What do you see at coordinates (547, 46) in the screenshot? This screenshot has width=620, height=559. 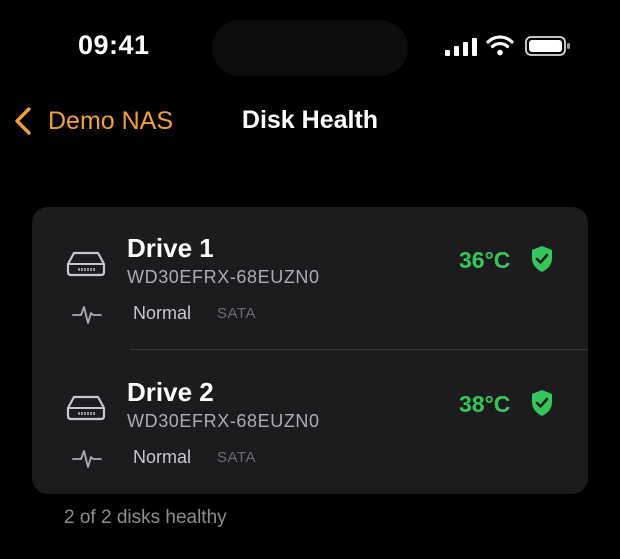 I see `battery-icon` at bounding box center [547, 46].